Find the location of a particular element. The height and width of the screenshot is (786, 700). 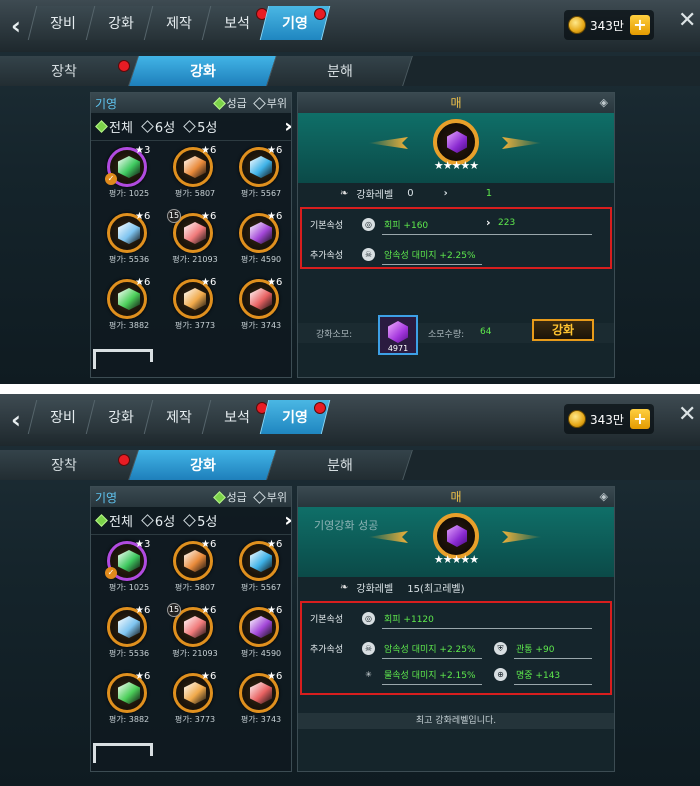

sparkle-icon: ✳ is located at coordinates (368, 674).